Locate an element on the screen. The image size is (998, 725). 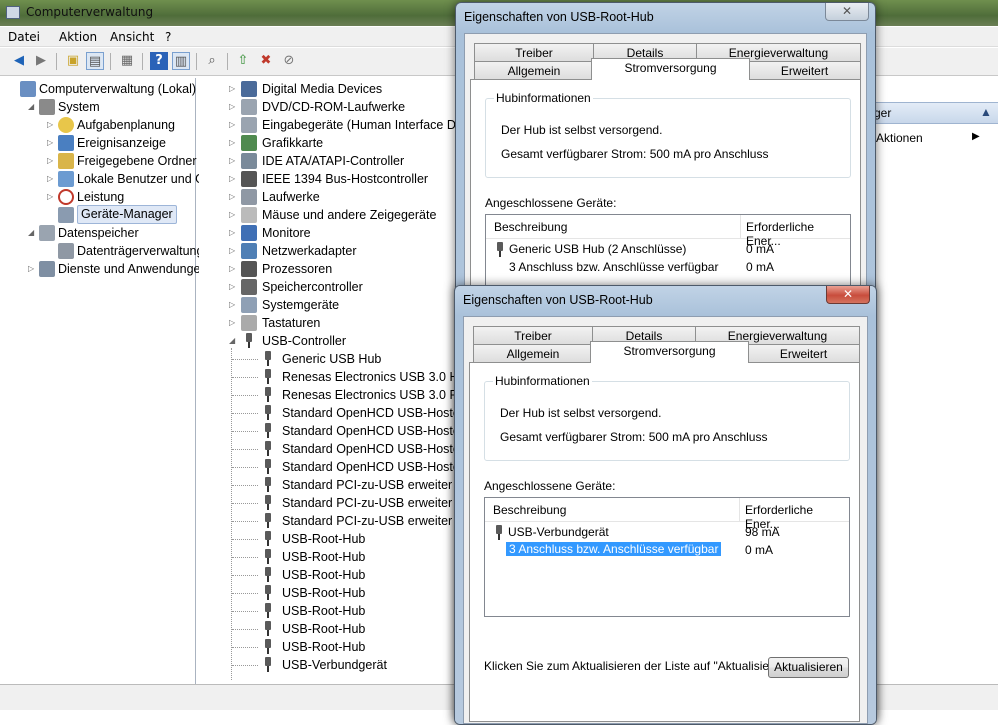
menu-help: ? is located at coordinates (168, 37).